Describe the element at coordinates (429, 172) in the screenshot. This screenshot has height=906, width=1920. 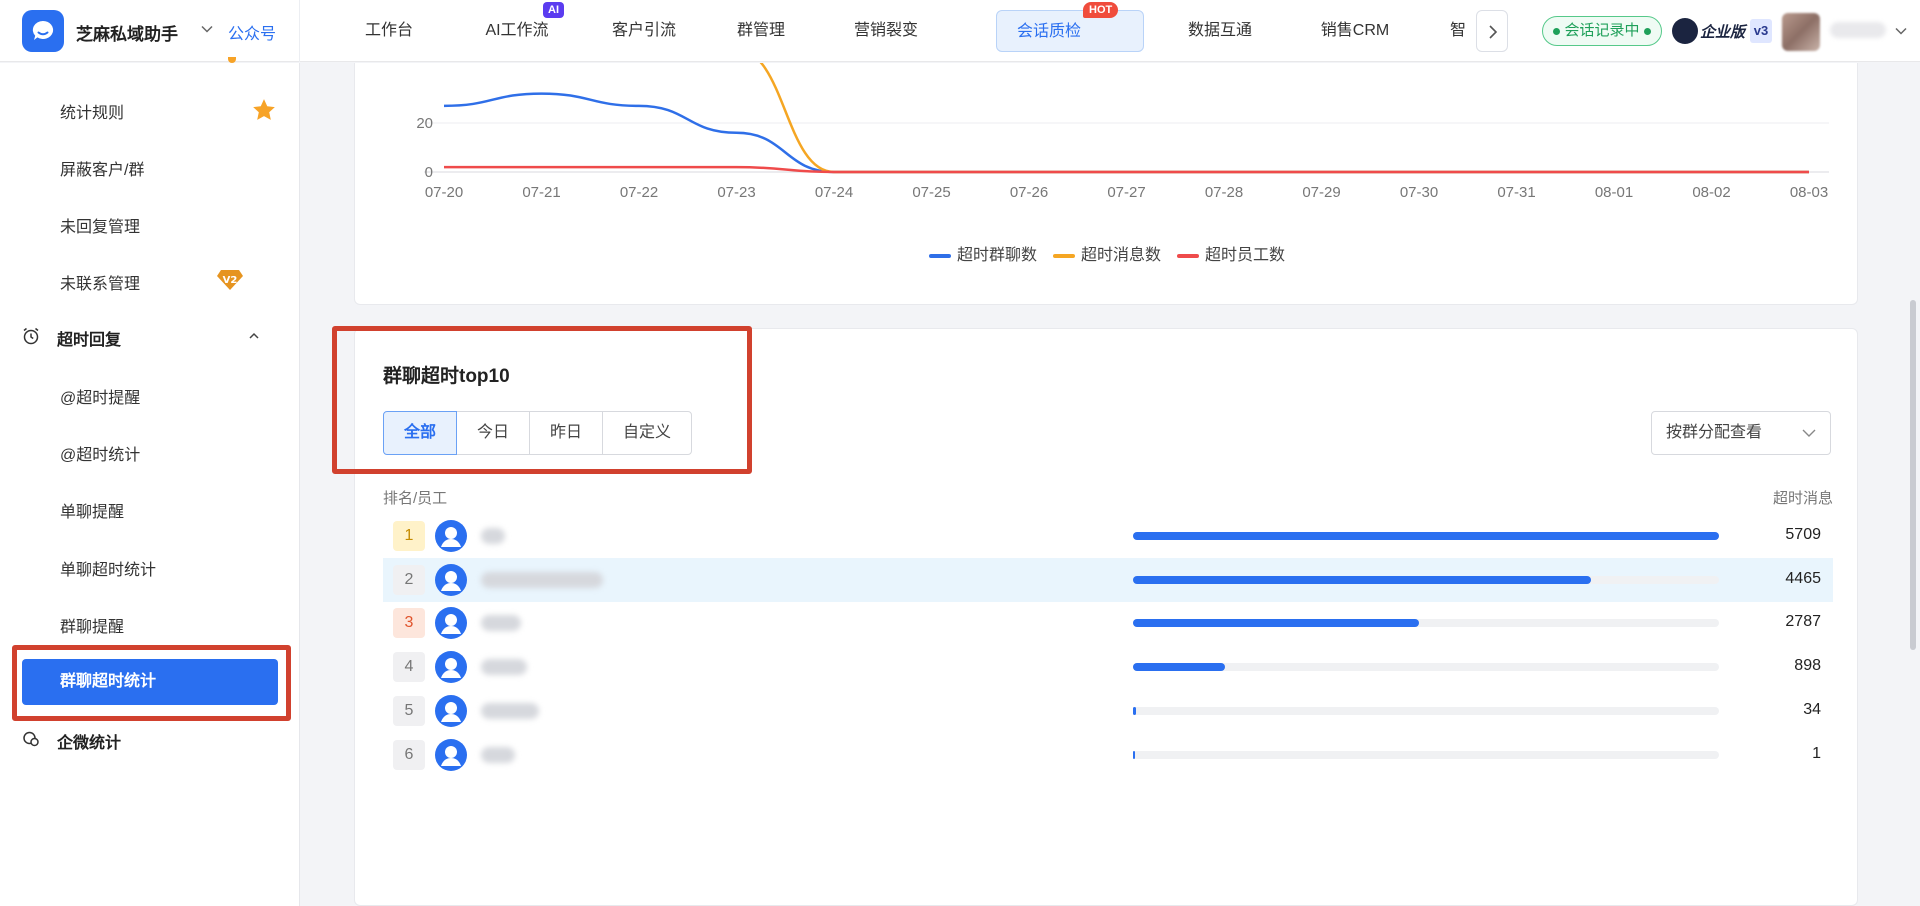
I see `y-tick-label: 0` at that location.